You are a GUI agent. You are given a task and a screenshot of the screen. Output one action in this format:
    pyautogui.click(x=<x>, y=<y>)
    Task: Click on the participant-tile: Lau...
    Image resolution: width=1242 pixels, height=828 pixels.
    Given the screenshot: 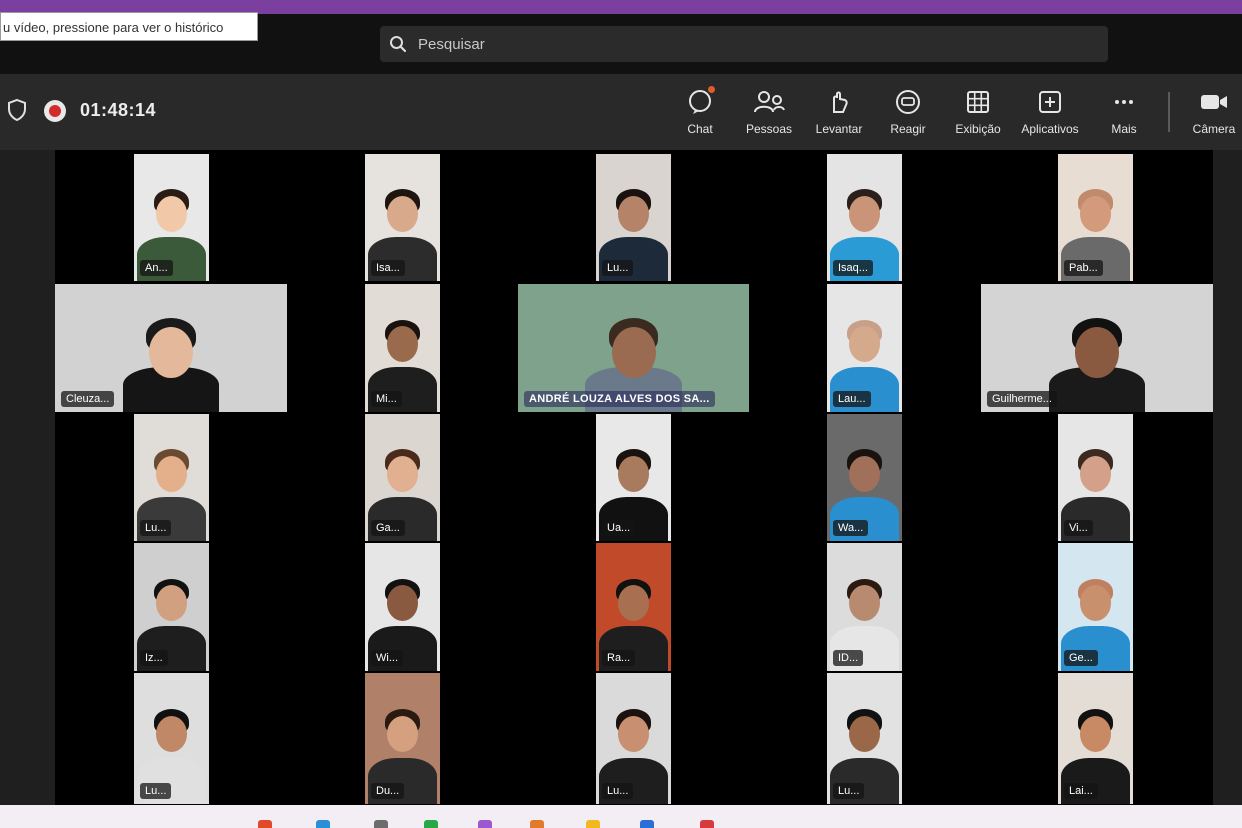 What is the action you would take?
    pyautogui.click(x=864, y=348)
    